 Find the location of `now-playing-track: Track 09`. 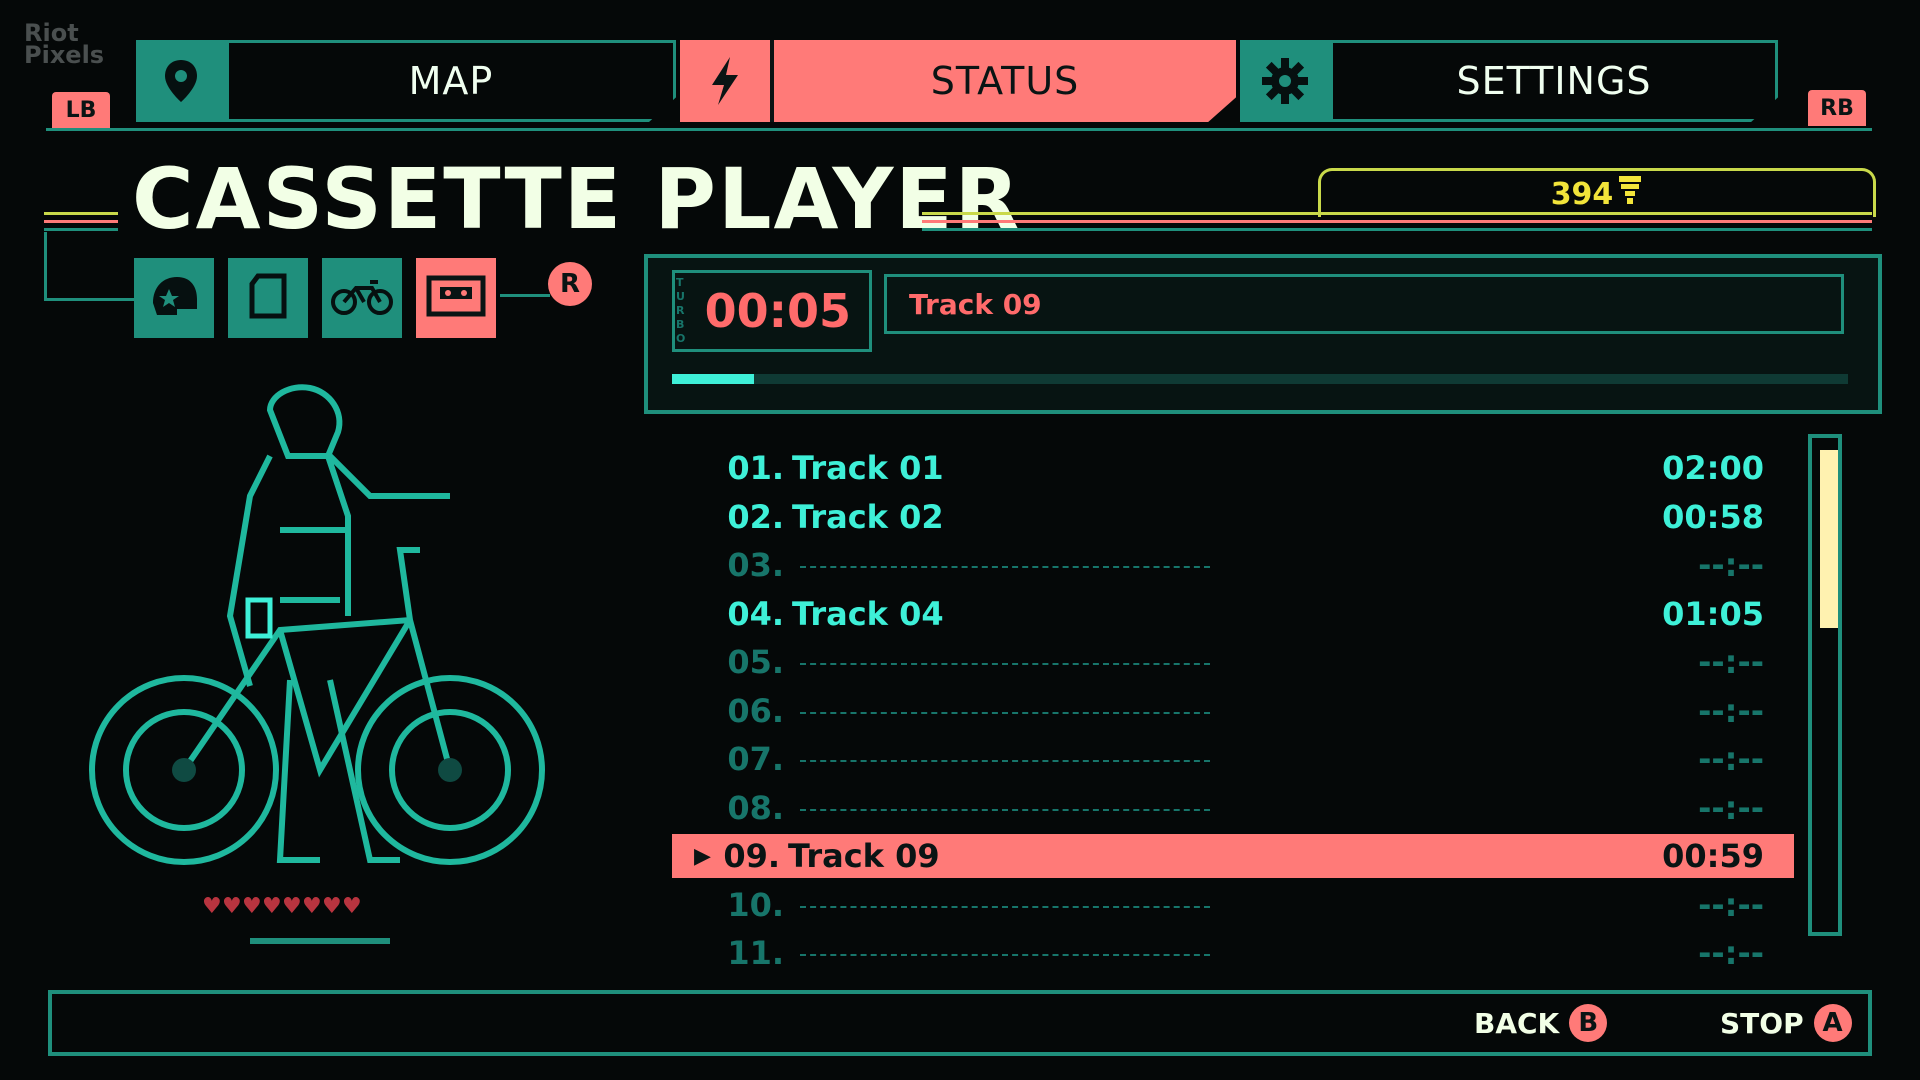

now-playing-track: Track 09 is located at coordinates (1364, 304).